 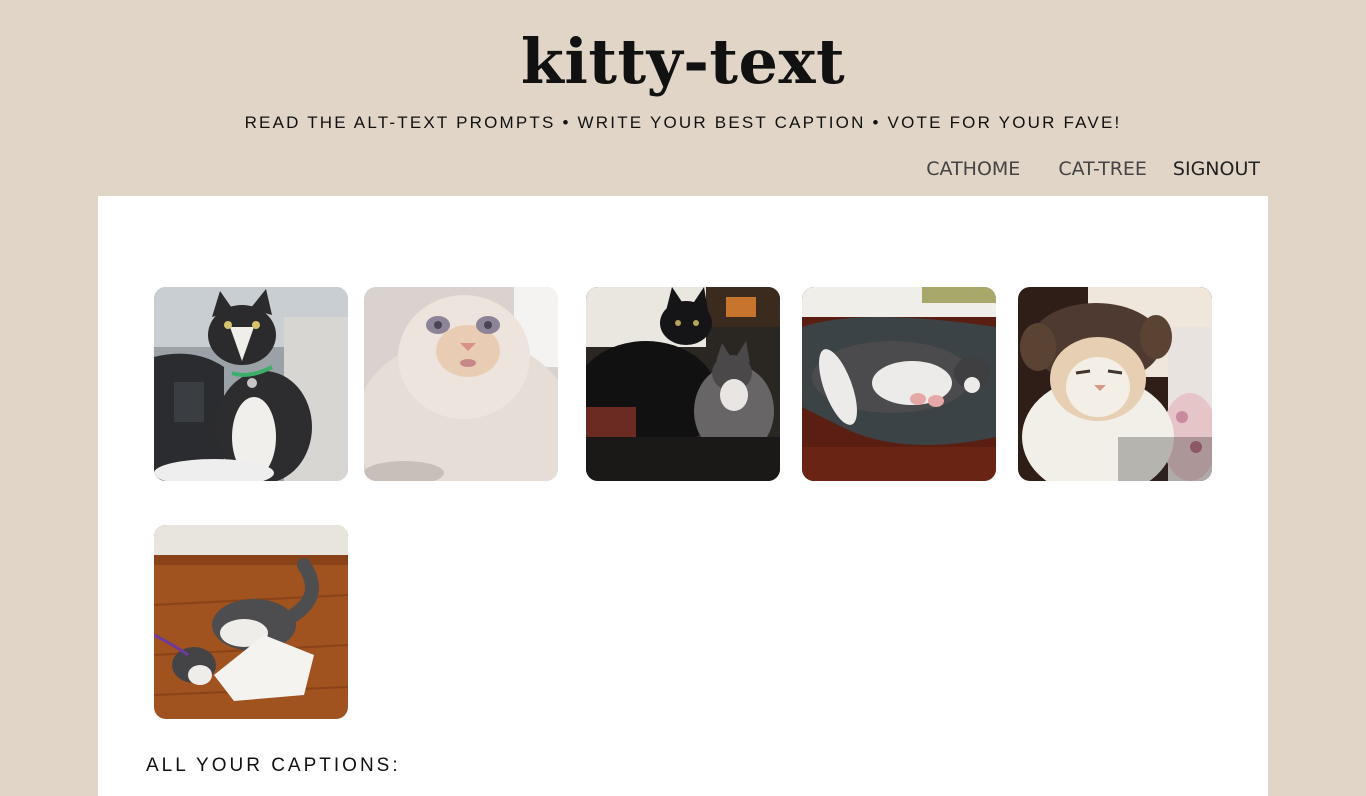 I want to click on nav-link-cathome: CATHOME, so click(x=973, y=169).